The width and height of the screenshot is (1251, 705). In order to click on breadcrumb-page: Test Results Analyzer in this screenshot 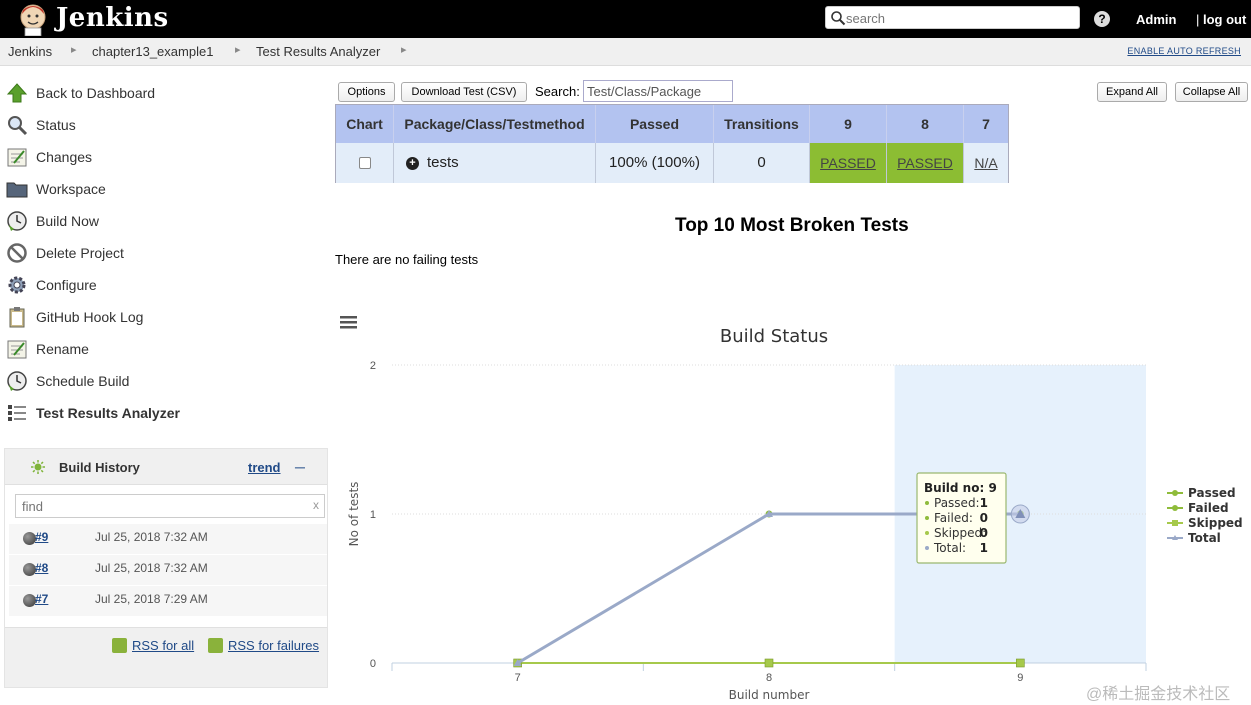, I will do `click(318, 51)`.